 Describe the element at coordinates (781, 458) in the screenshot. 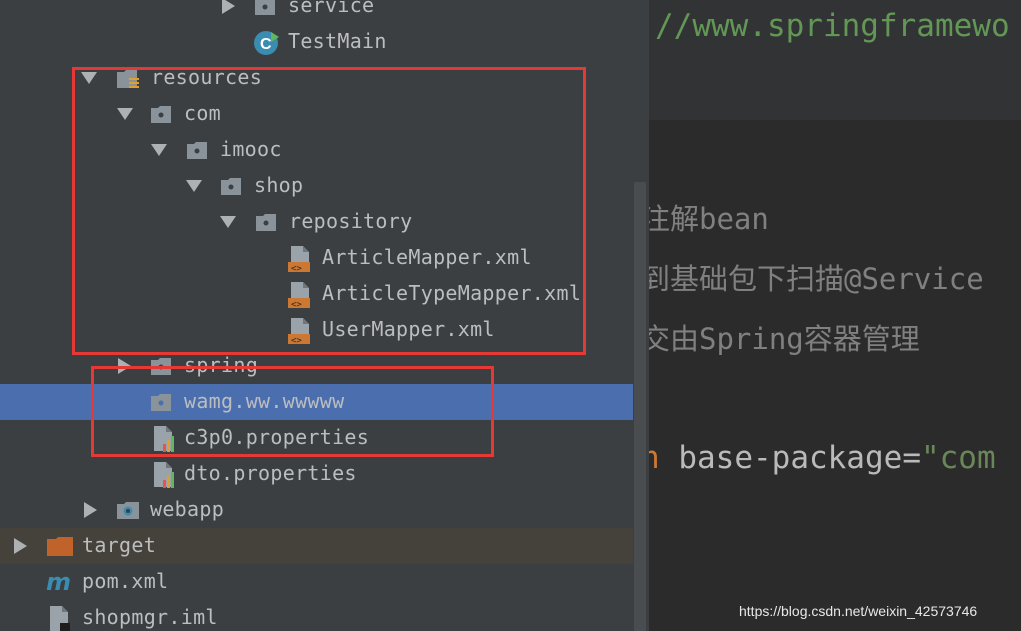

I see `code-attr-name: base-package` at that location.